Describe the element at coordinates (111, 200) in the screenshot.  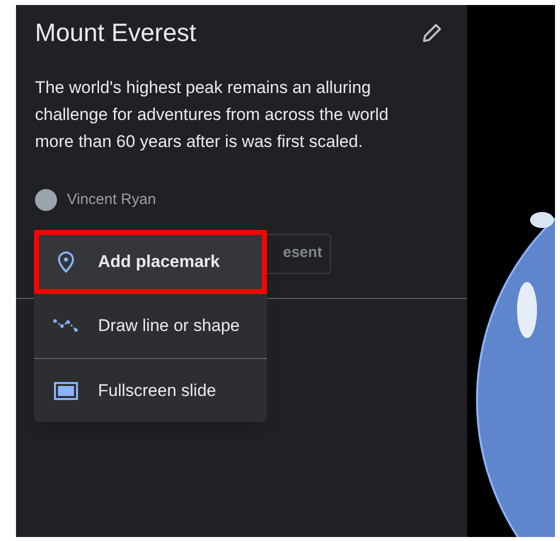
I see `author-name: Vincent Ryan` at that location.